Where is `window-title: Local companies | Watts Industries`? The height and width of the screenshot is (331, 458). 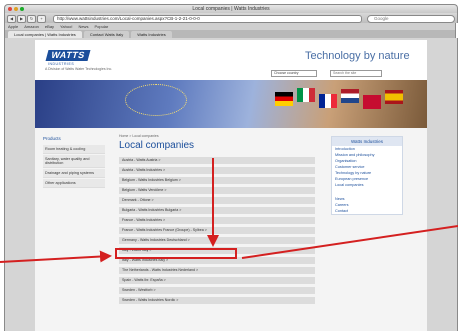 window-title: Local companies | Watts Industries is located at coordinates (231, 9).